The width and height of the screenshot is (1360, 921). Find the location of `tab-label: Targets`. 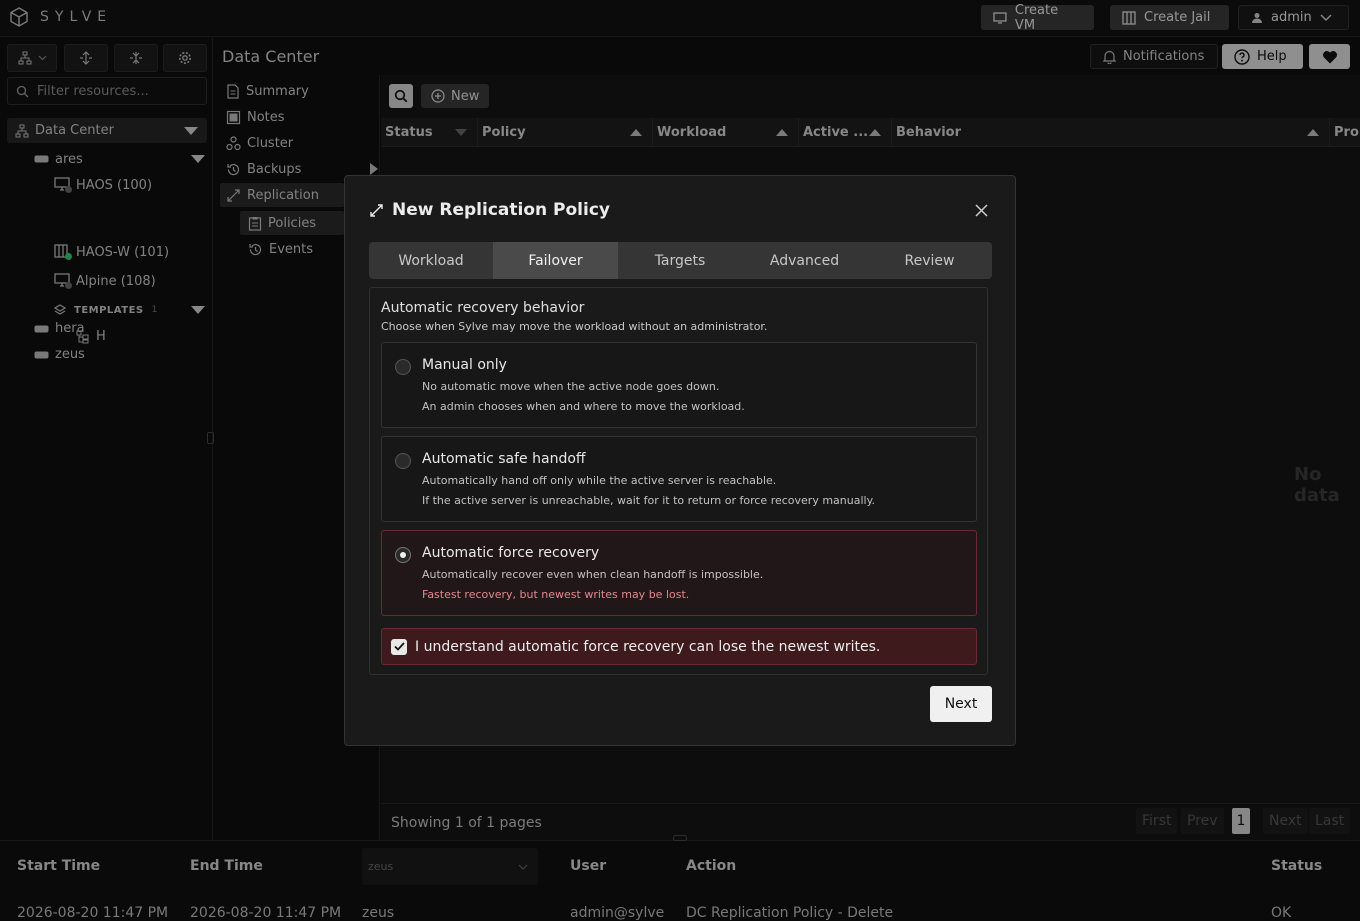

tab-label: Targets is located at coordinates (680, 260).